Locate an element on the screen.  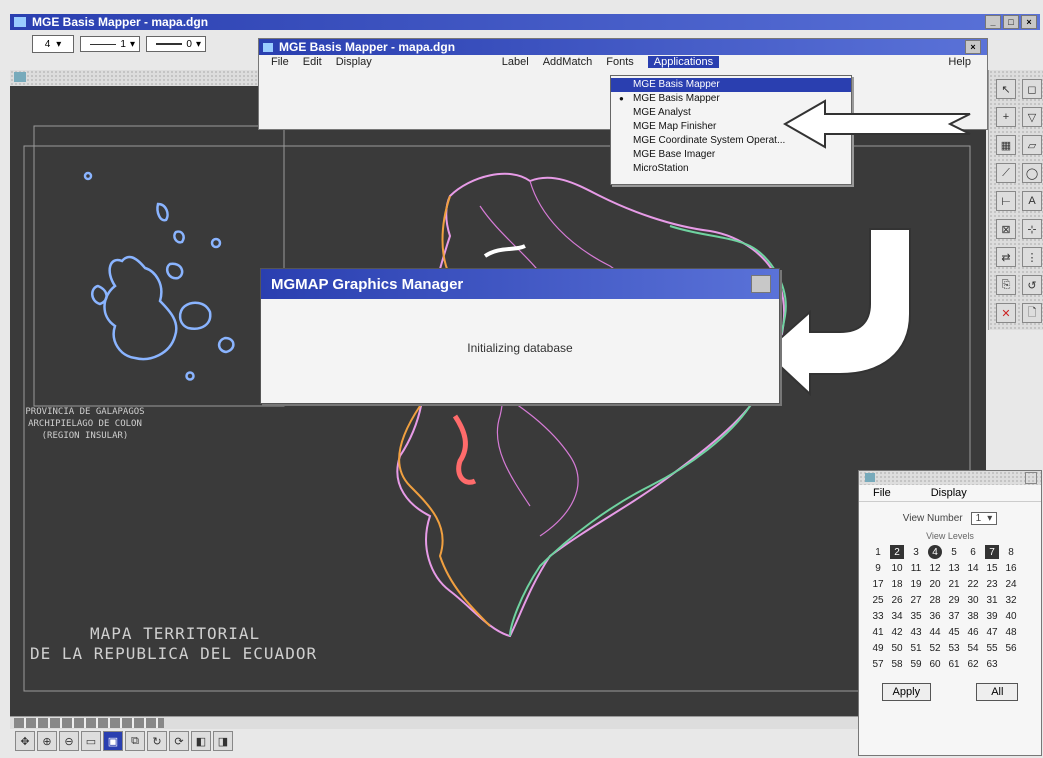
level-cell: 59 is located at coordinates (916, 664).